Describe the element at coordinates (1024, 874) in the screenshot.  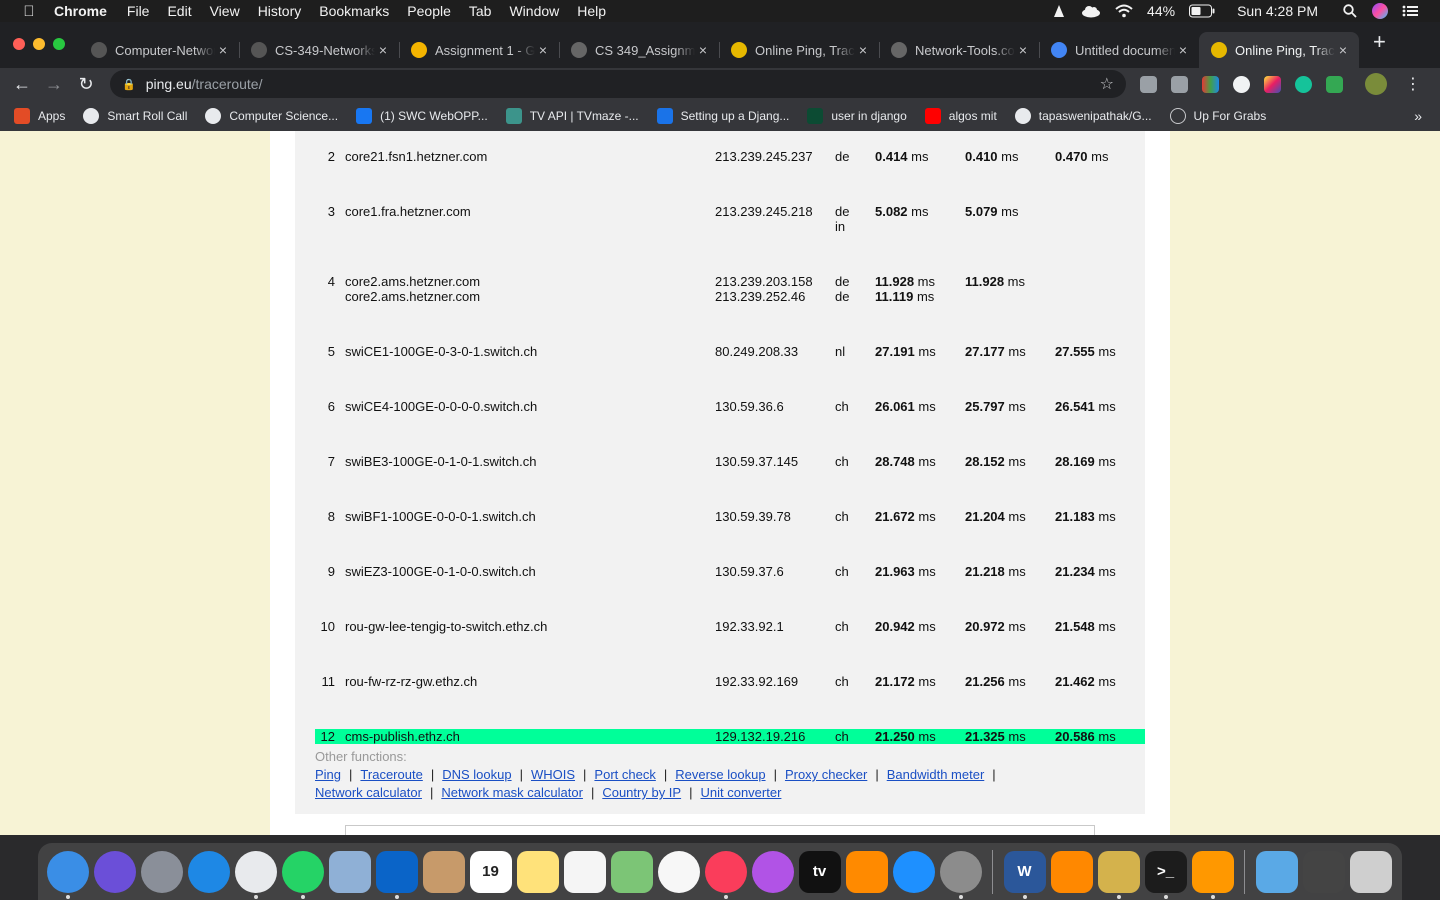
I see `word-icon: W` at that location.